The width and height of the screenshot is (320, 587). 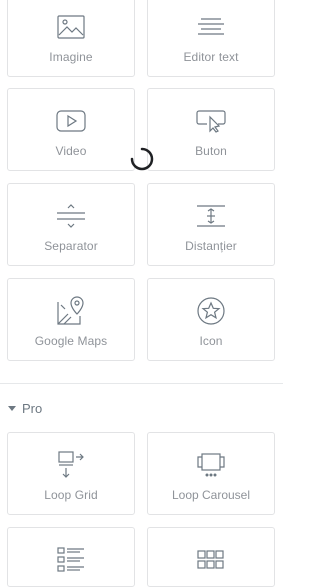 I want to click on widget-label: Loop Carousel, so click(x=211, y=495).